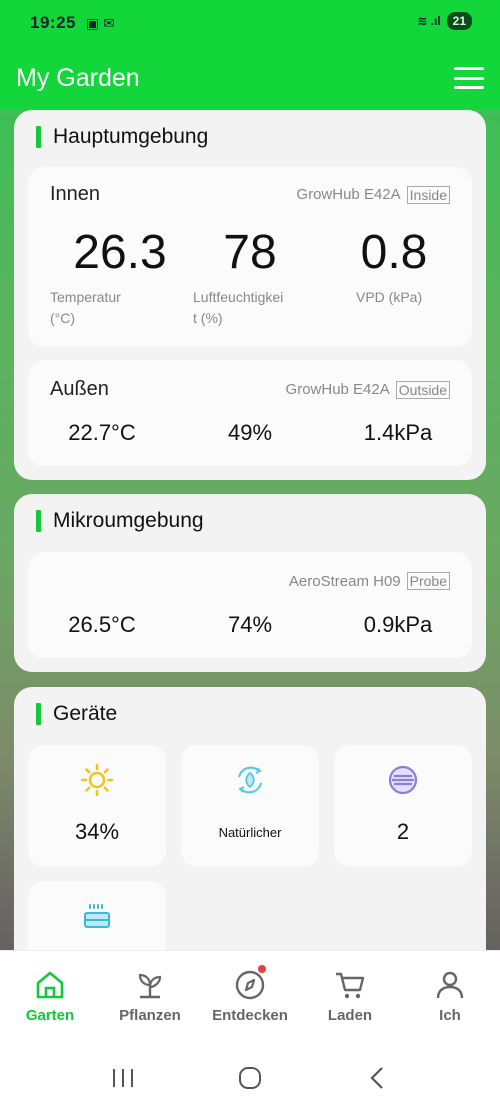 The image size is (500, 1111). What do you see at coordinates (50, 1015) in the screenshot?
I see `tab-label: Garten` at bounding box center [50, 1015].